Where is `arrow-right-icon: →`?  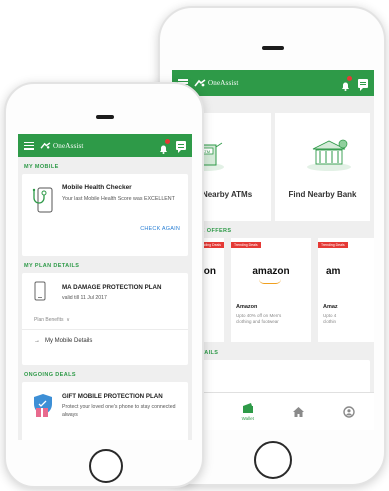
arrow-right-icon: → is located at coordinates (39, 341).